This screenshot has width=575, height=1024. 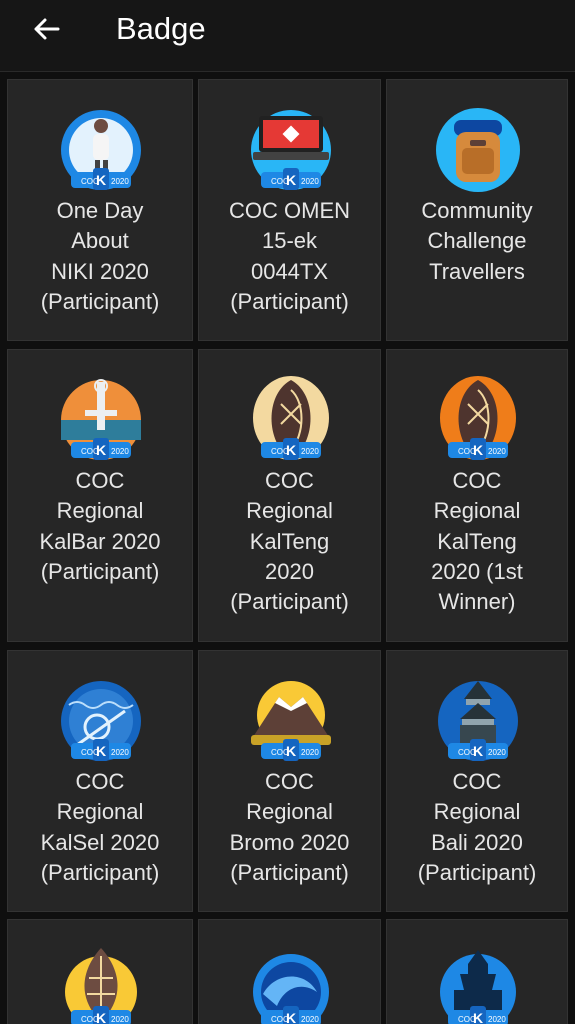 What do you see at coordinates (478, 420) in the screenshot?
I see `shield-pattern-orange-badge-icon: COC 2020 K` at bounding box center [478, 420].